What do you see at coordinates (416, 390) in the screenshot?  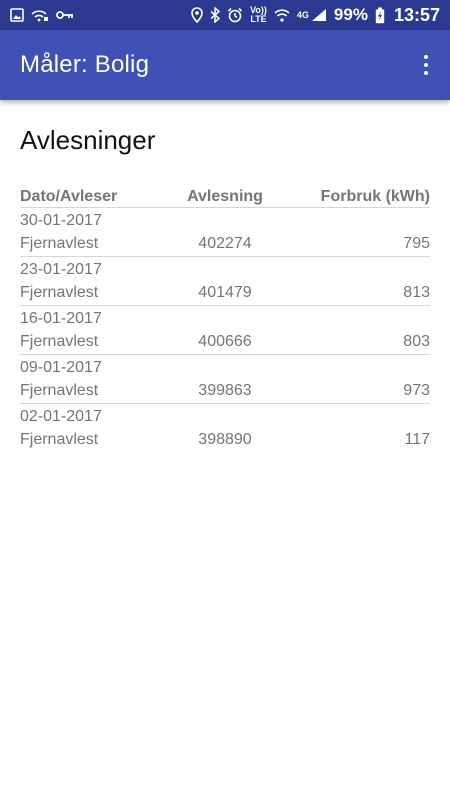 I see `row-consumption: 973` at bounding box center [416, 390].